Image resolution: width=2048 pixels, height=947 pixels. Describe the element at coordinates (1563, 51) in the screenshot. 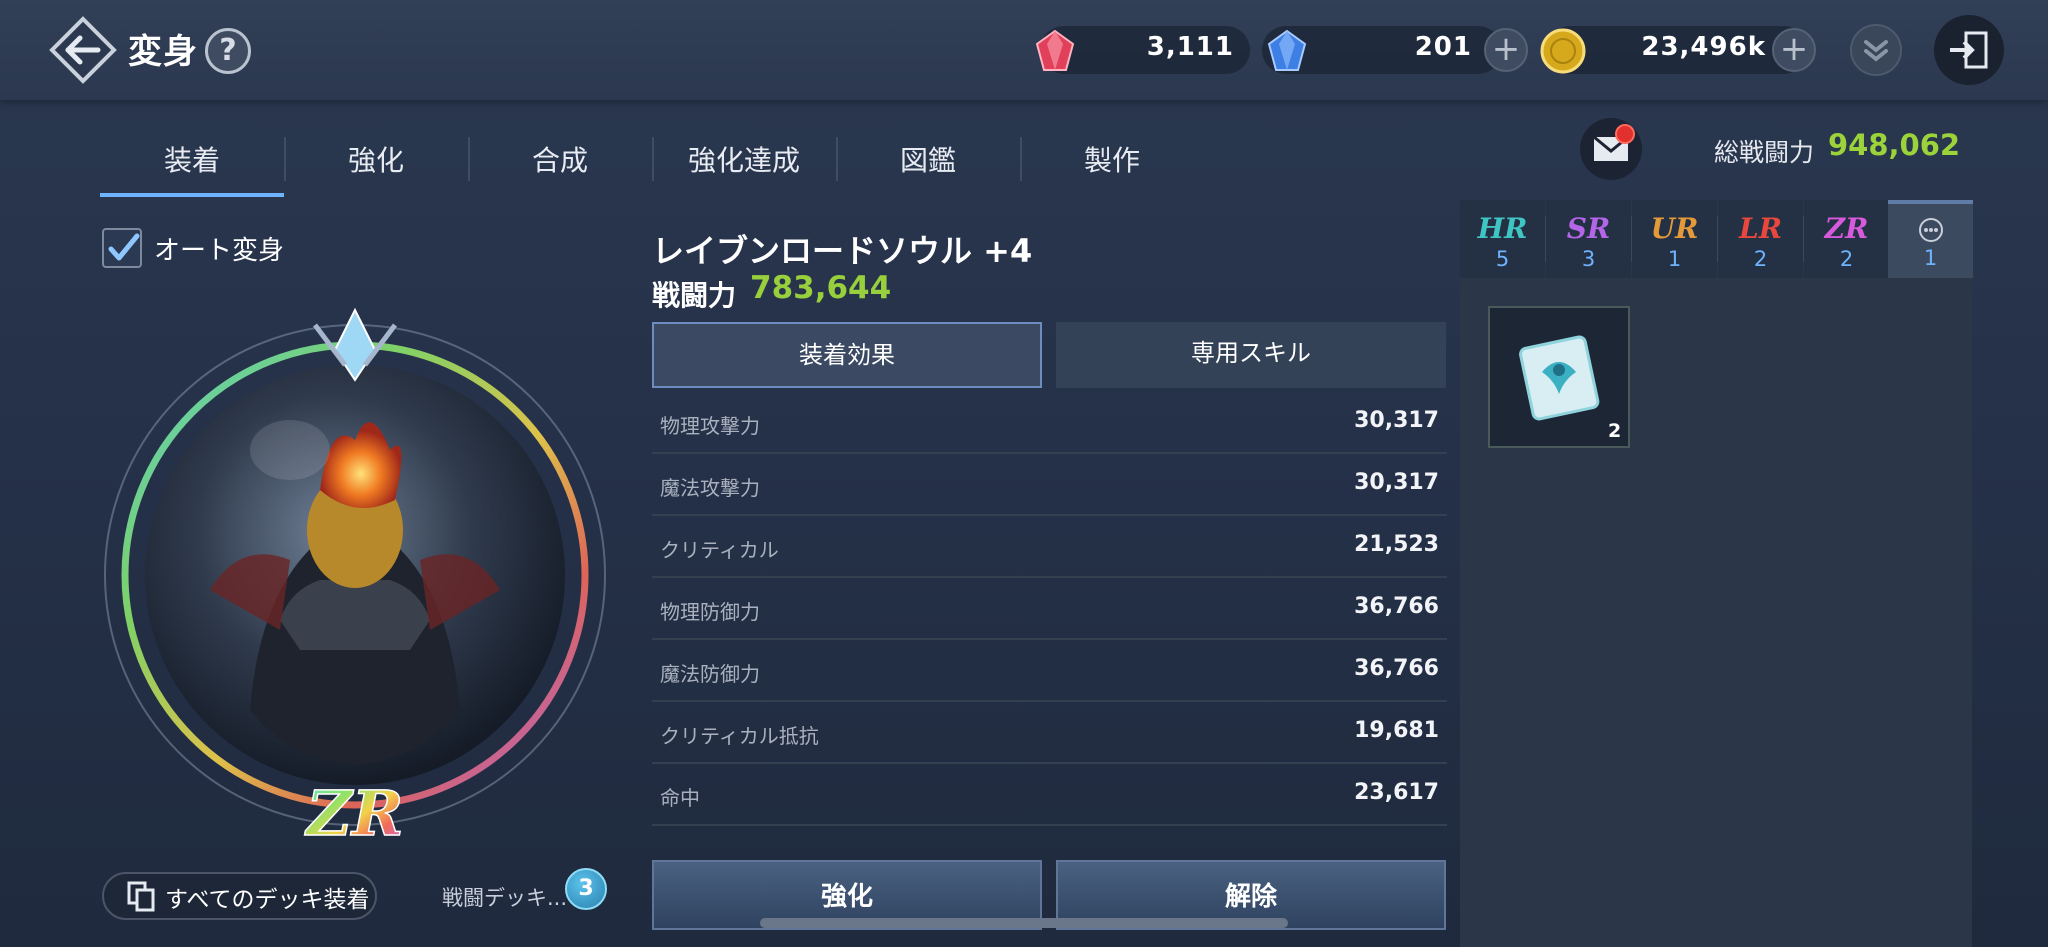

I see `gold-coin-icon` at that location.